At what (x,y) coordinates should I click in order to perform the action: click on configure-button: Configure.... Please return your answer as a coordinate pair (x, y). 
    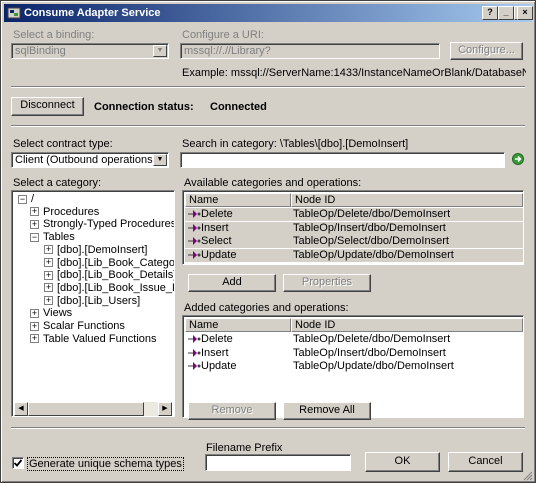
    Looking at the image, I should click on (486, 51).